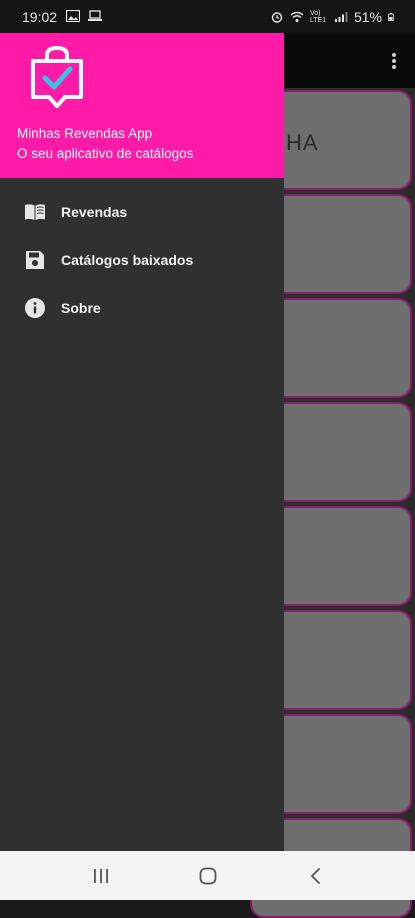  I want to click on menu-item-sobre: Sobre, so click(142, 308).